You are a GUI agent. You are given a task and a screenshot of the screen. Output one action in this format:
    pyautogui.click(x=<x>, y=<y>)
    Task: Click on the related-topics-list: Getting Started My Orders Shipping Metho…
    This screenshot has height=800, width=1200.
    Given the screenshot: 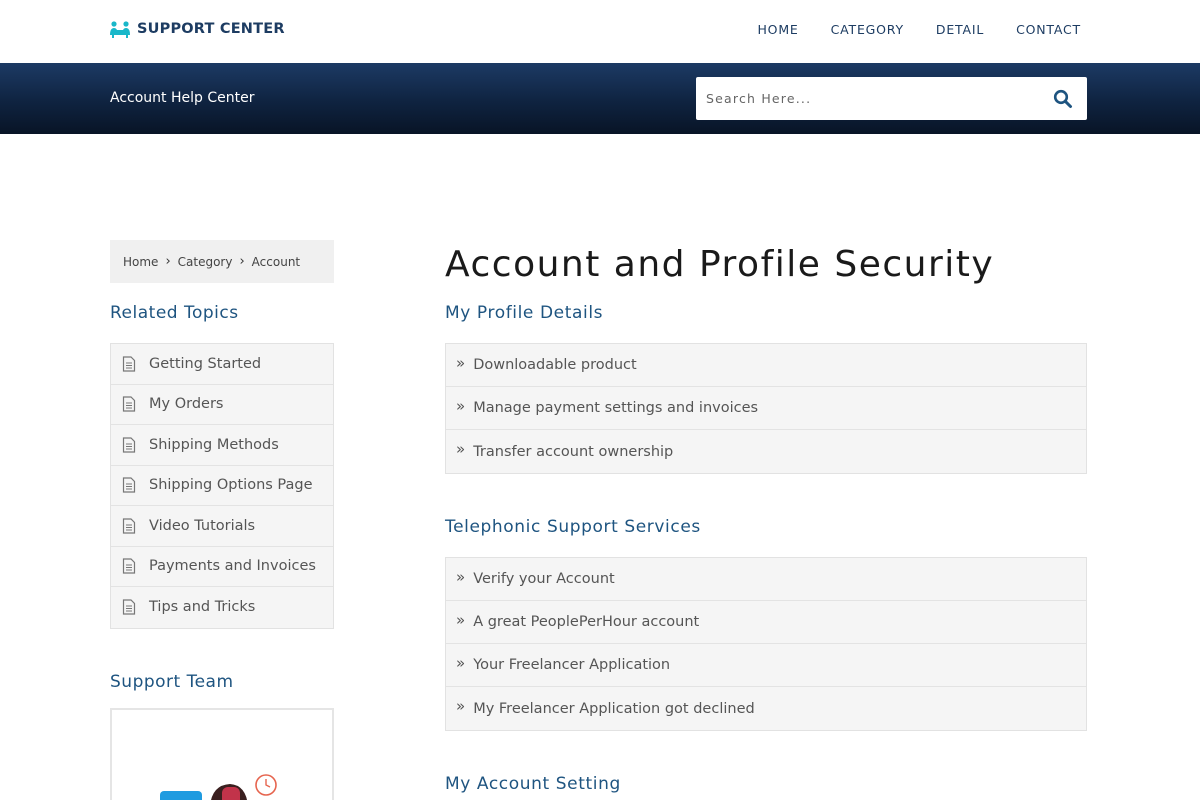 What is the action you would take?
    pyautogui.click(x=222, y=486)
    